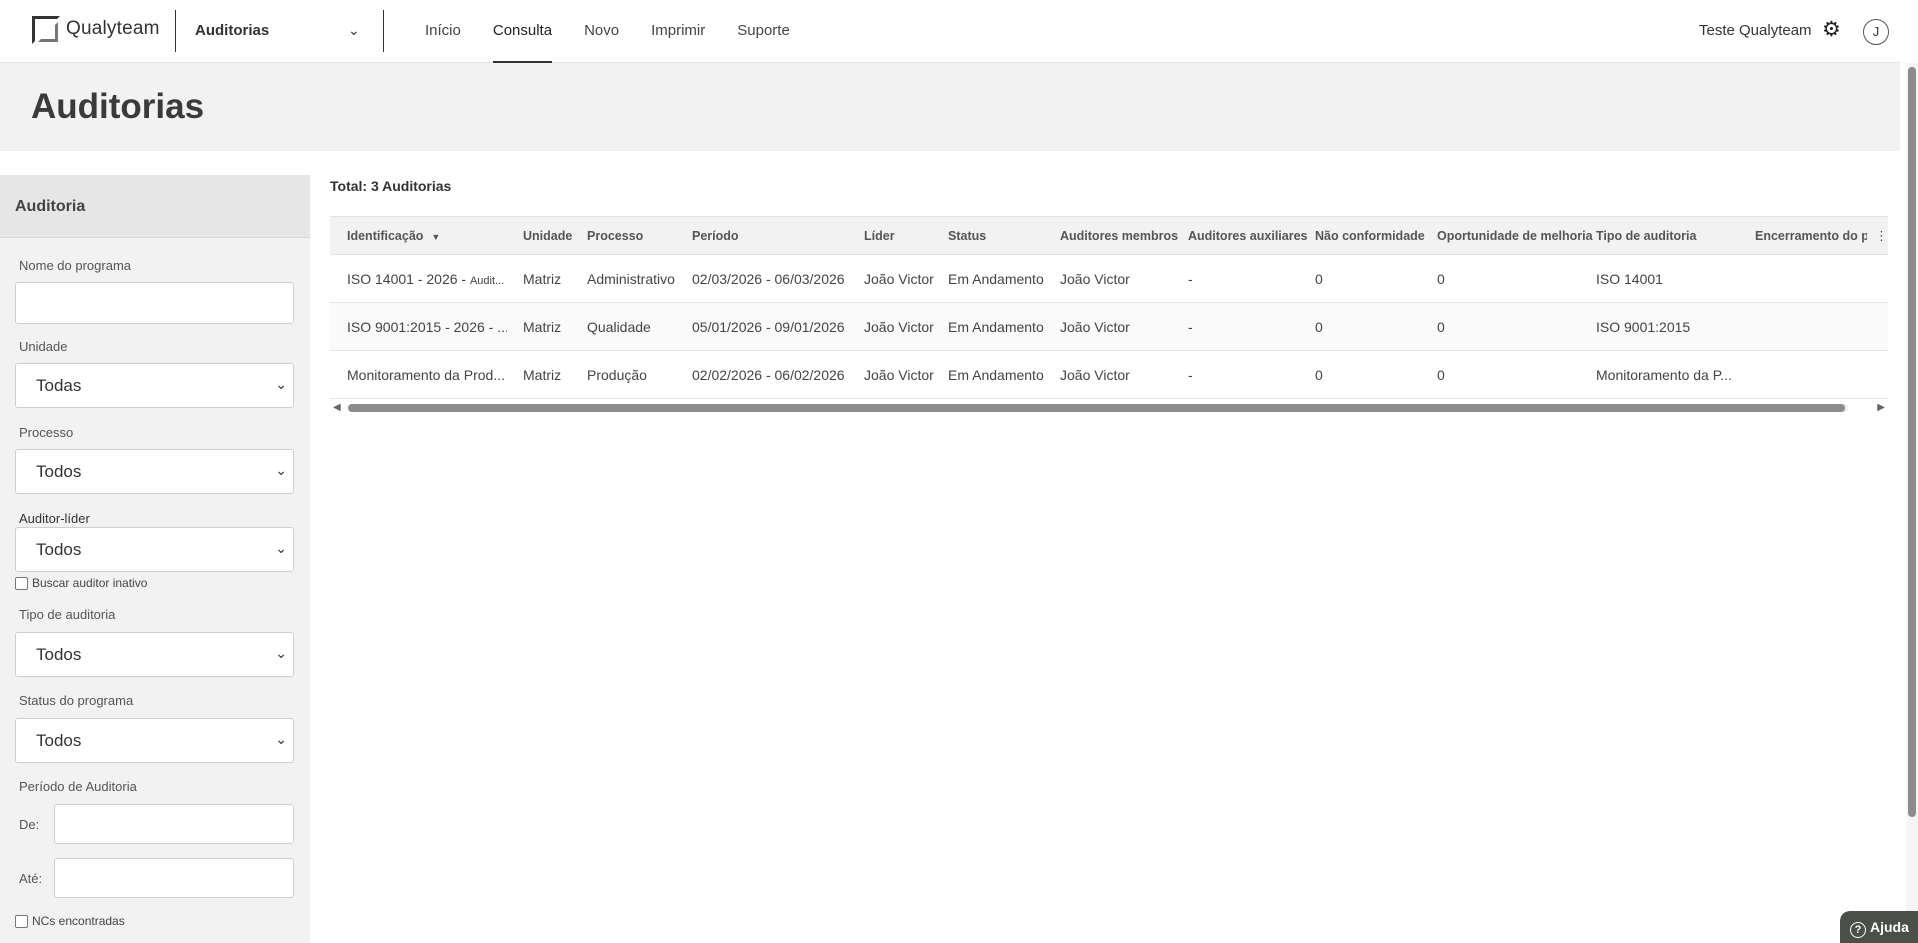 The width and height of the screenshot is (1918, 943). What do you see at coordinates (1881, 407) in the screenshot?
I see `scroll-right-icon: ▶` at bounding box center [1881, 407].